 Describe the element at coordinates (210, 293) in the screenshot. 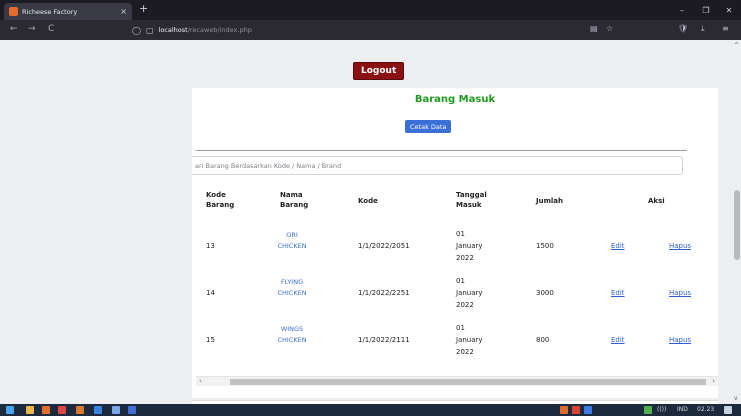

I see `cell-kode-barang: 14` at that location.